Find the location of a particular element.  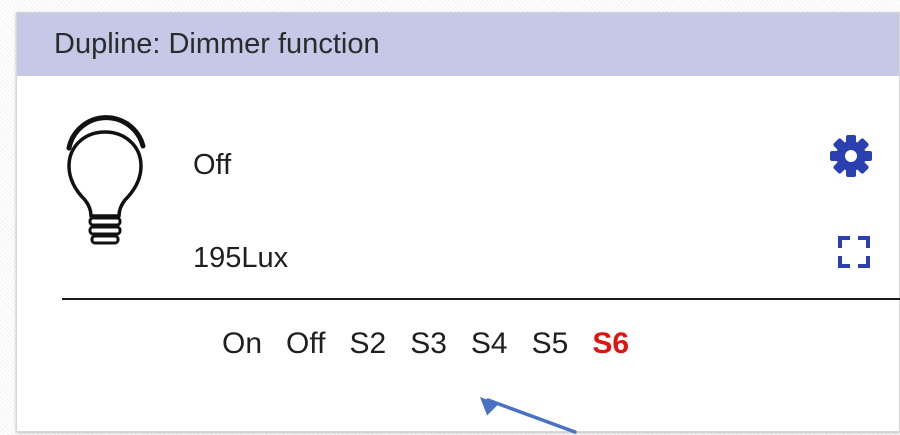

fullscreen-icon is located at coordinates (854, 252).